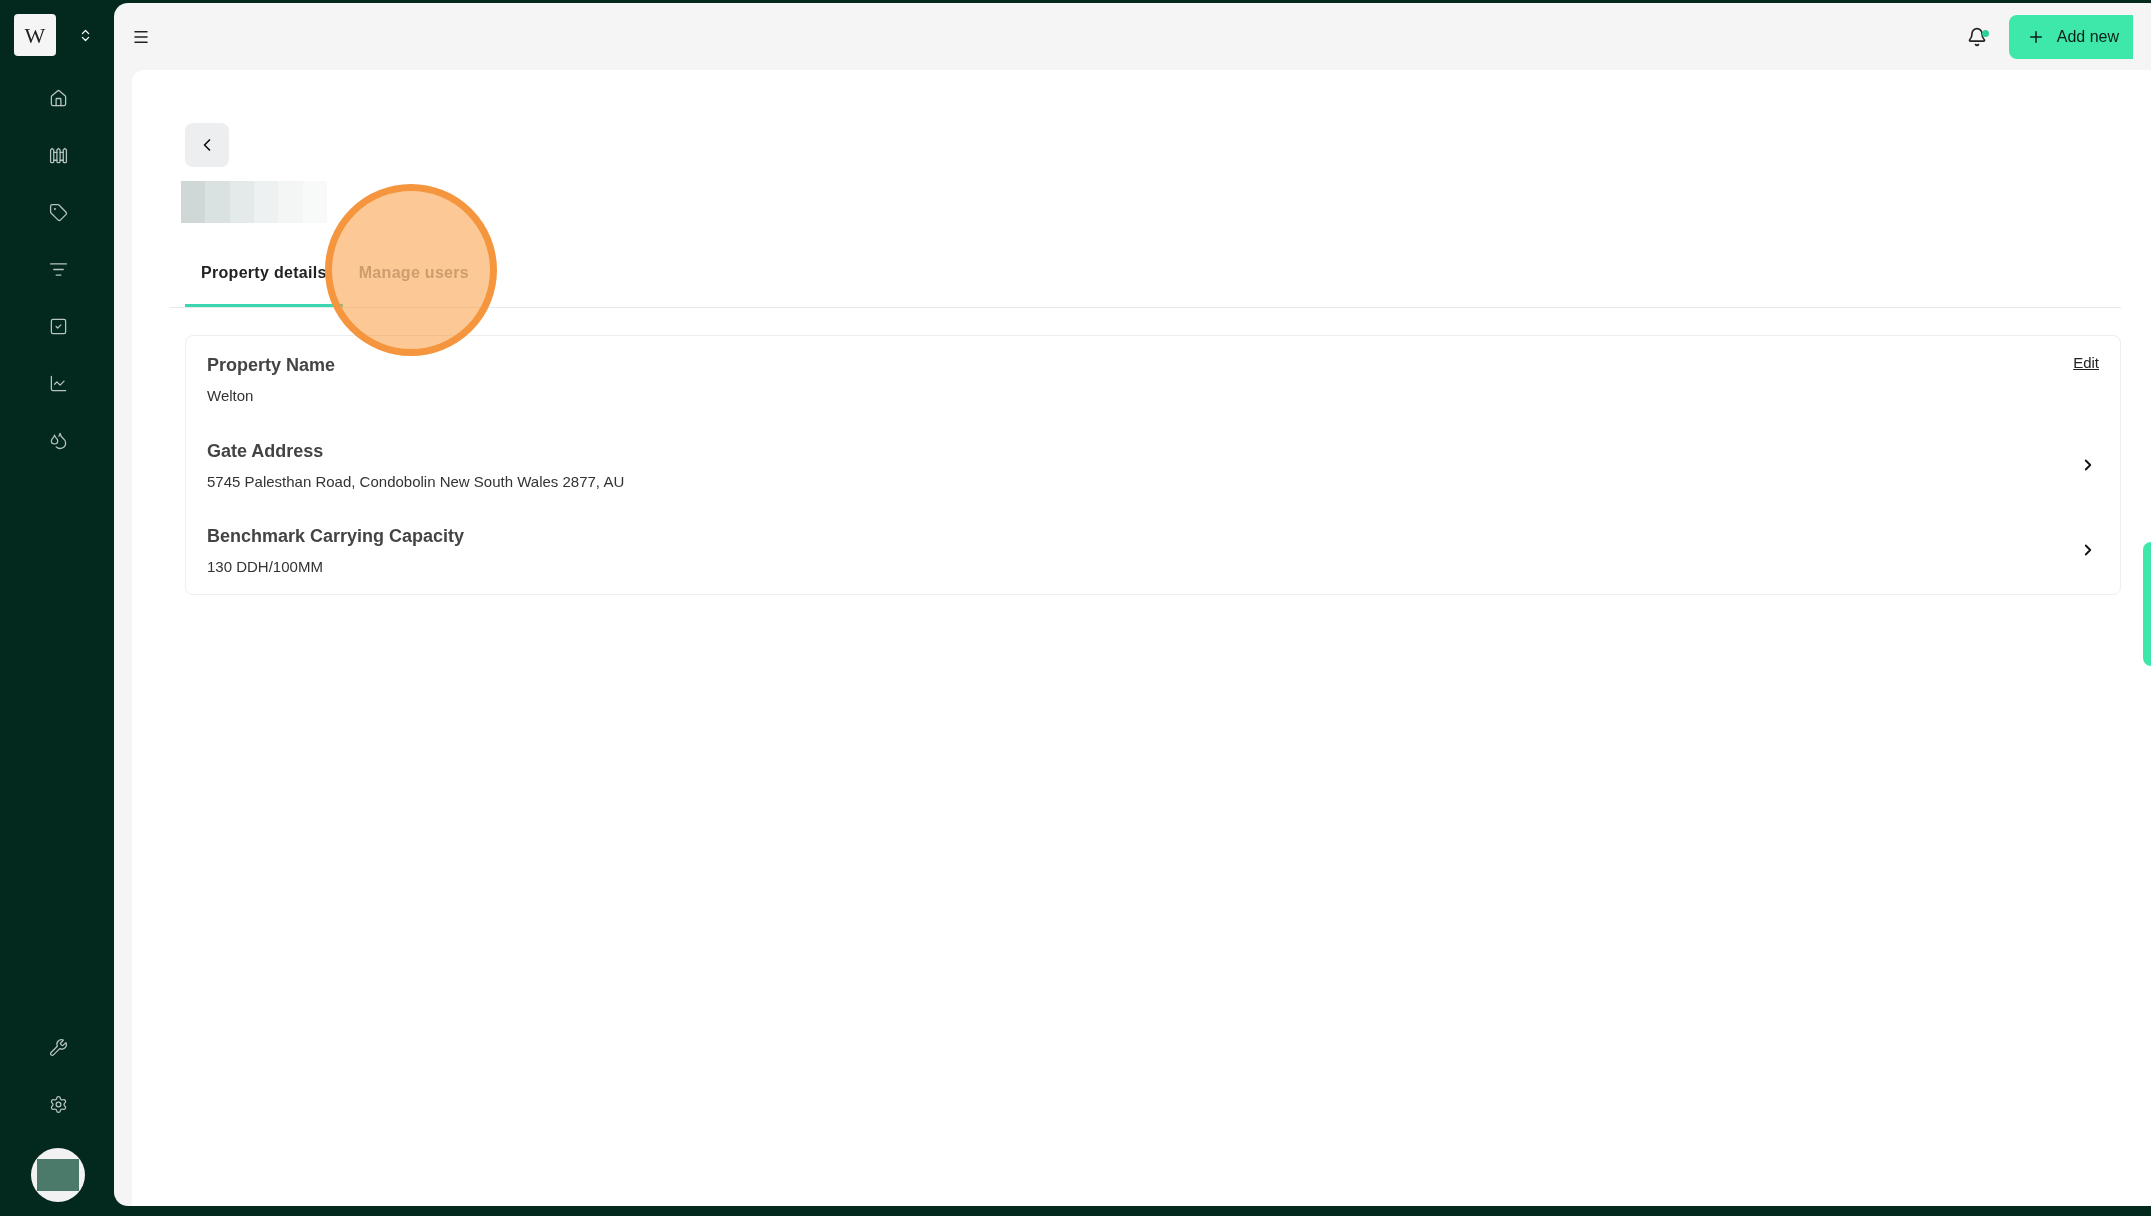 The image size is (2151, 1216). What do you see at coordinates (1976, 36) in the screenshot?
I see `notification-button` at bounding box center [1976, 36].